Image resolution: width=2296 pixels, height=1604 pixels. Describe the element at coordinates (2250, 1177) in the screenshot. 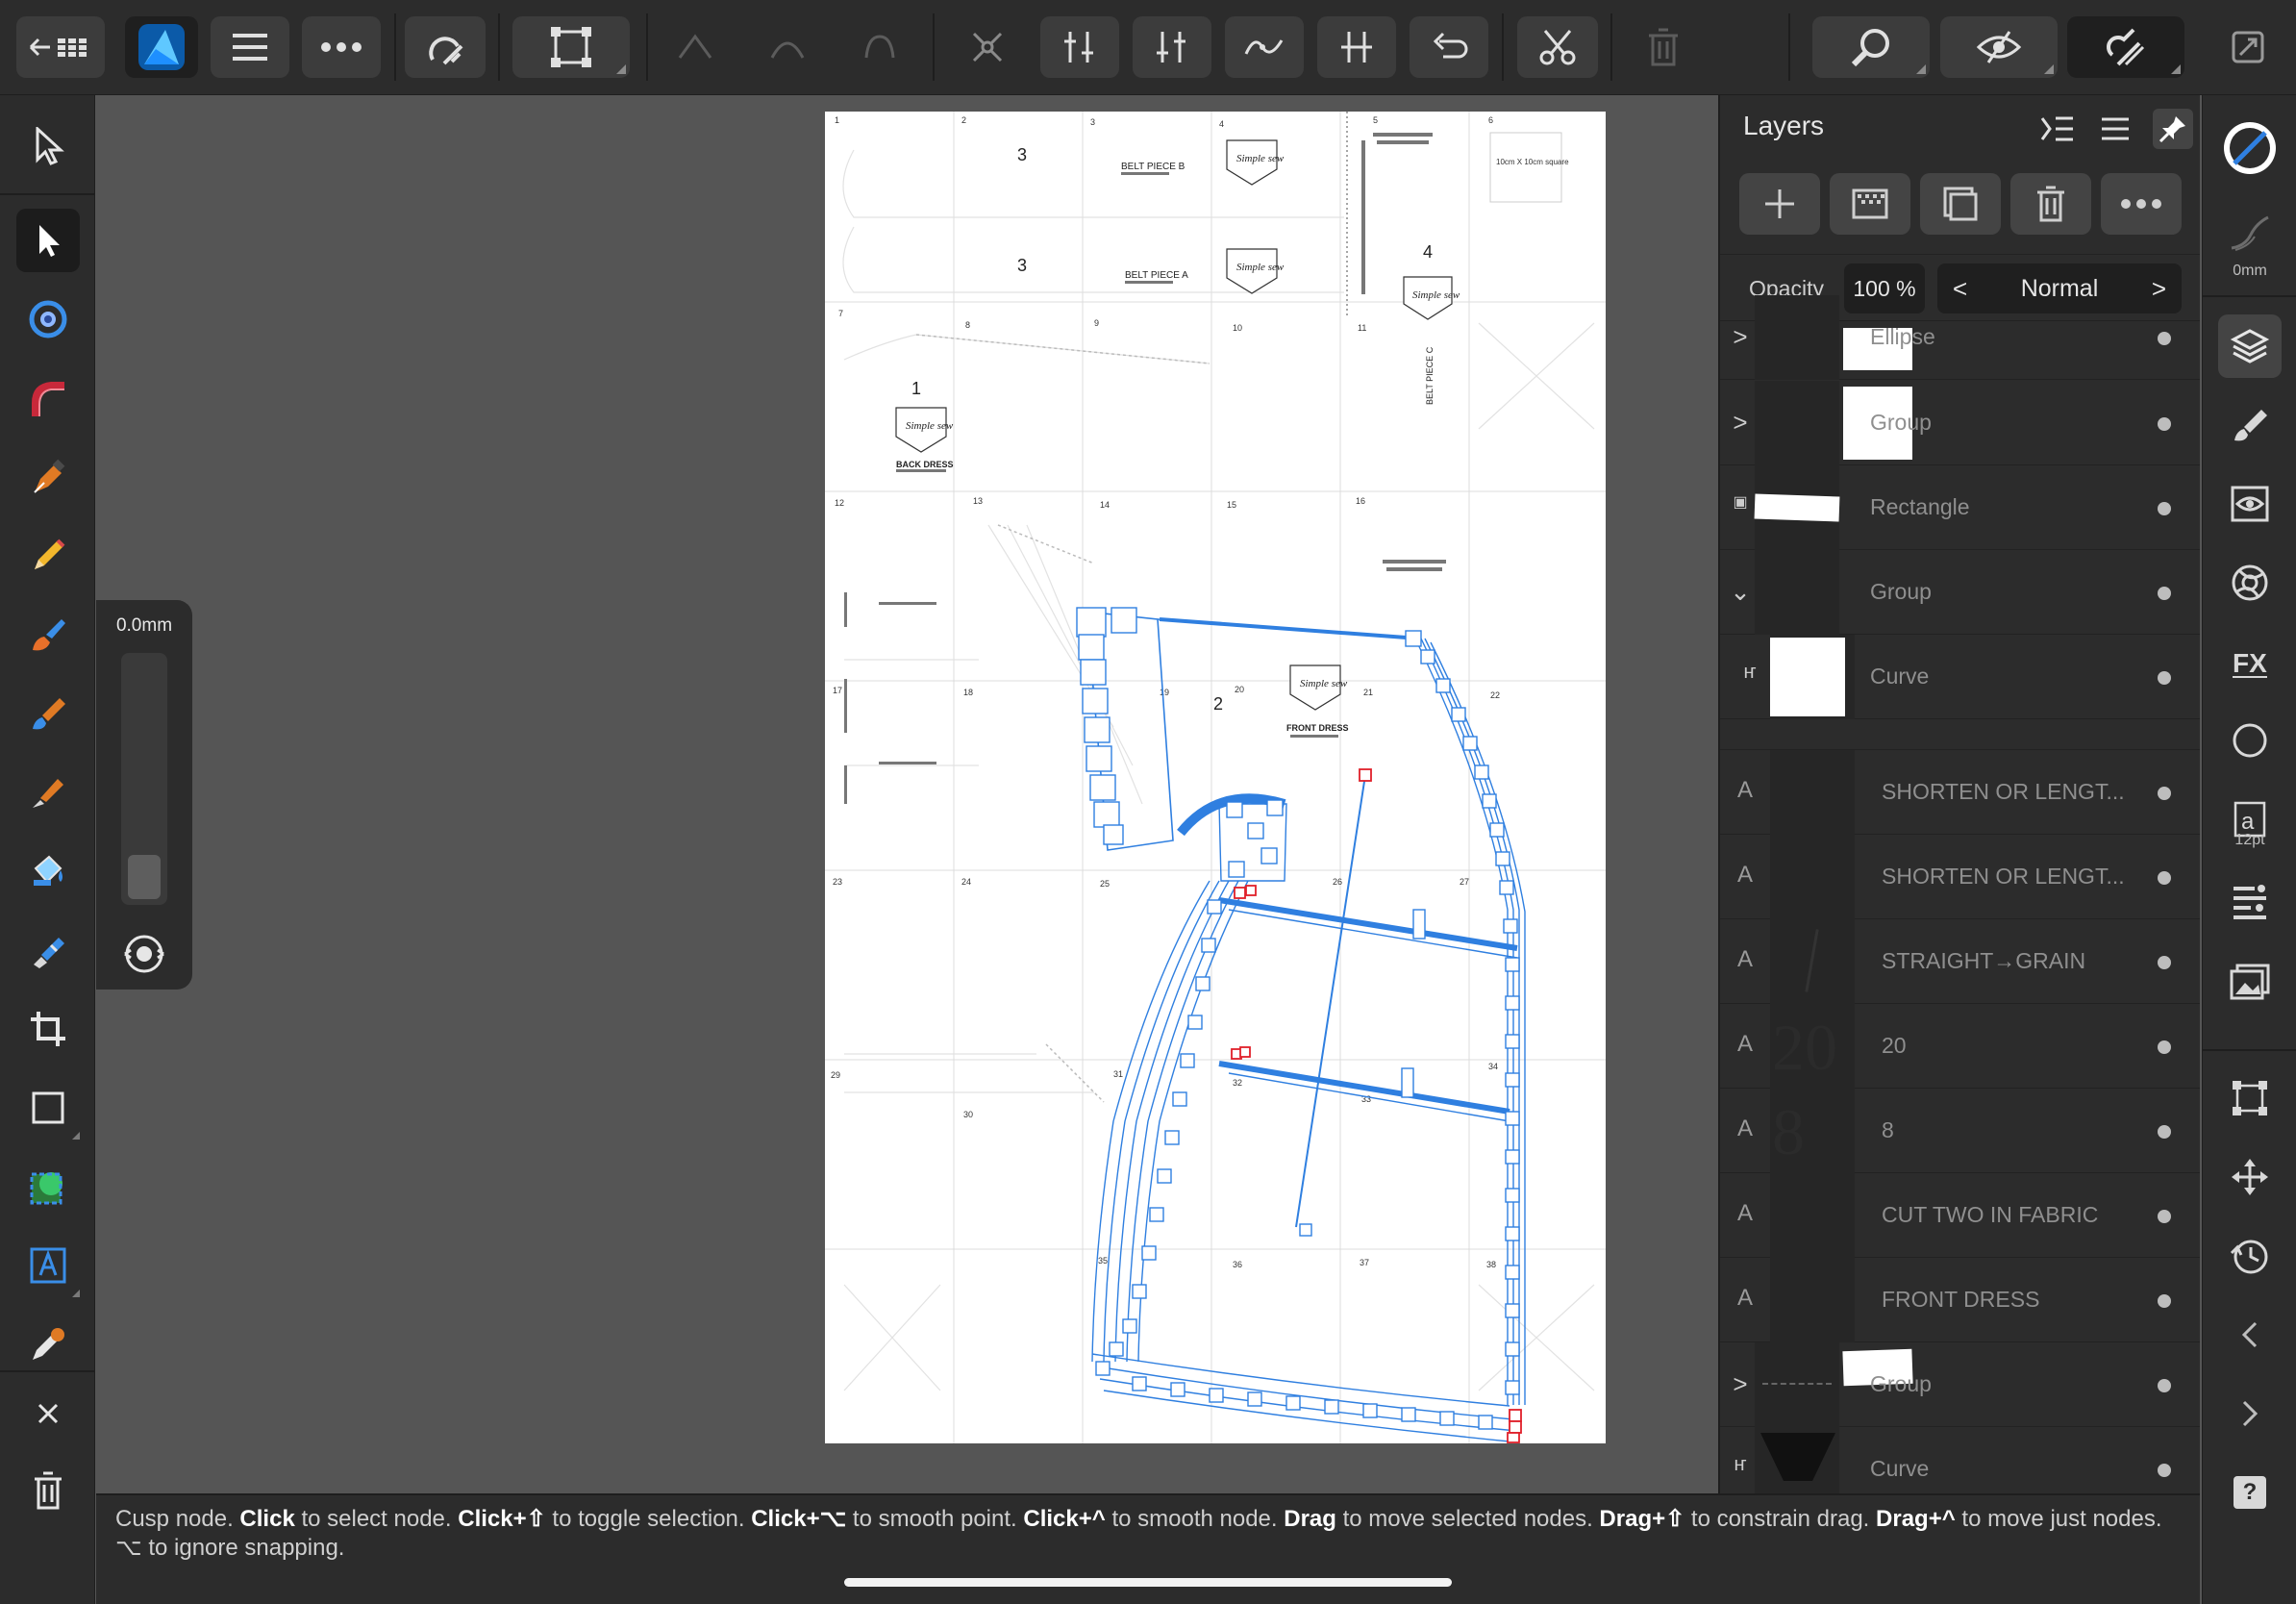

I see `move-studio-button` at that location.